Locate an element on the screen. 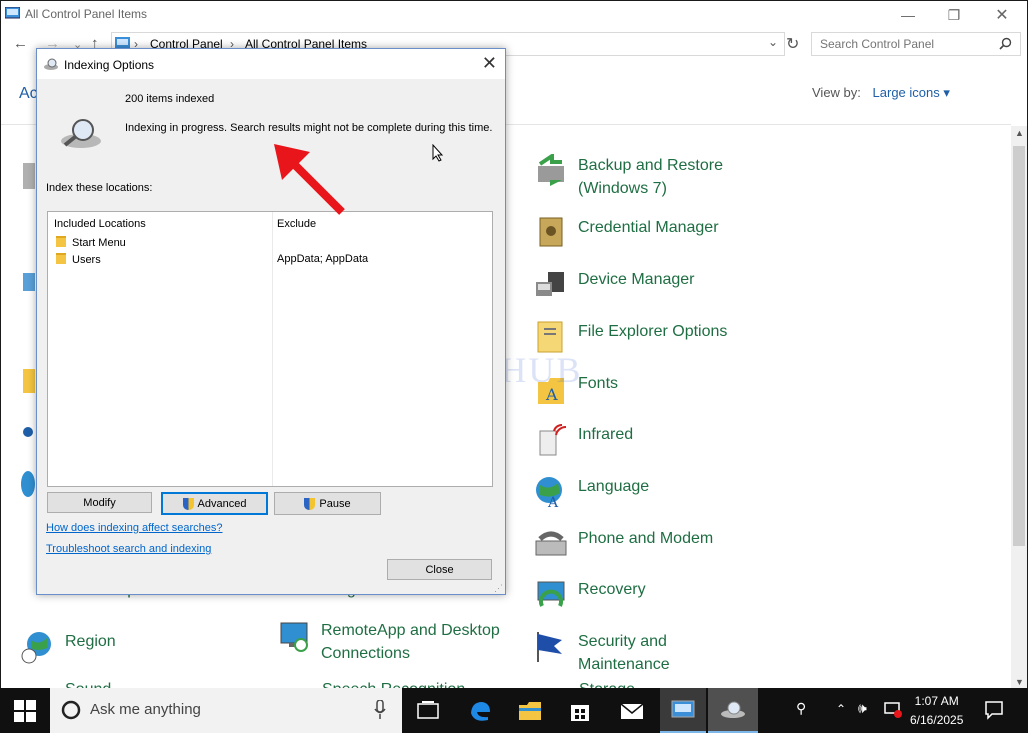 The height and width of the screenshot is (733, 1028). edge-browser-icon is located at coordinates (480, 711).